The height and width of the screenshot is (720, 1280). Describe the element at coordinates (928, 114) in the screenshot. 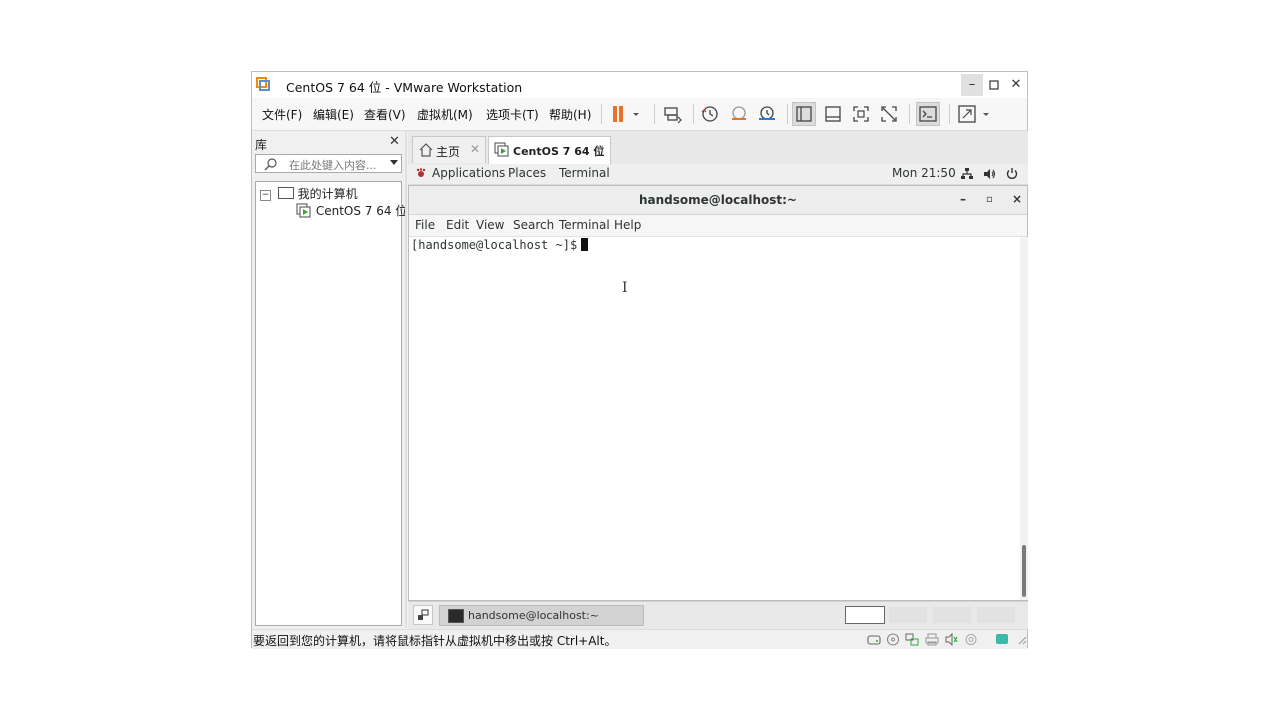

I see `console-icon` at that location.